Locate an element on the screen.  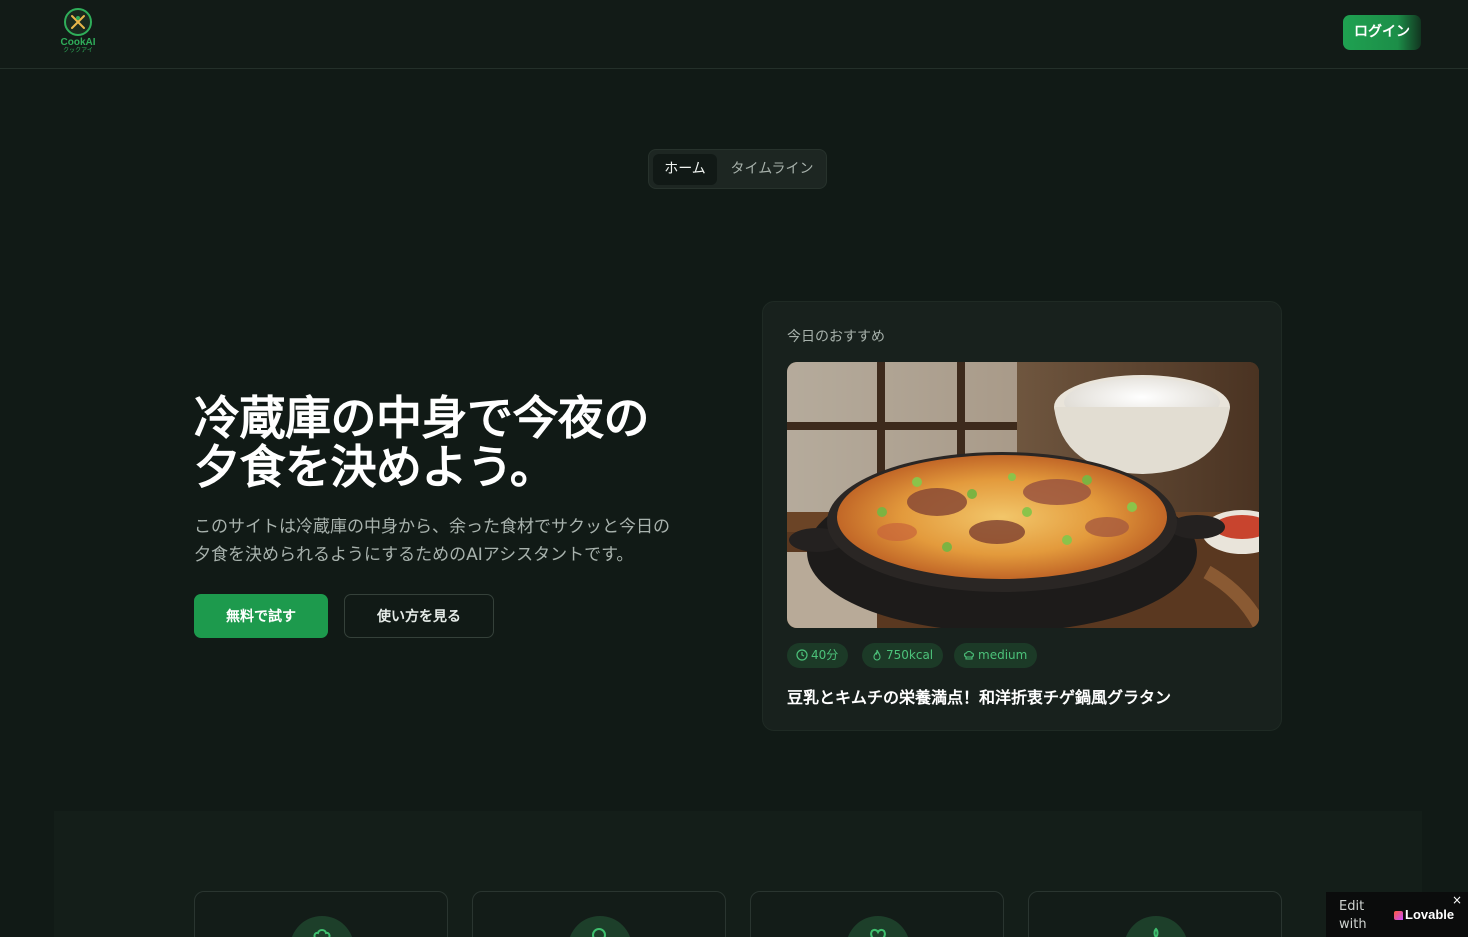
login-button: ログイン is located at coordinates (1382, 32).